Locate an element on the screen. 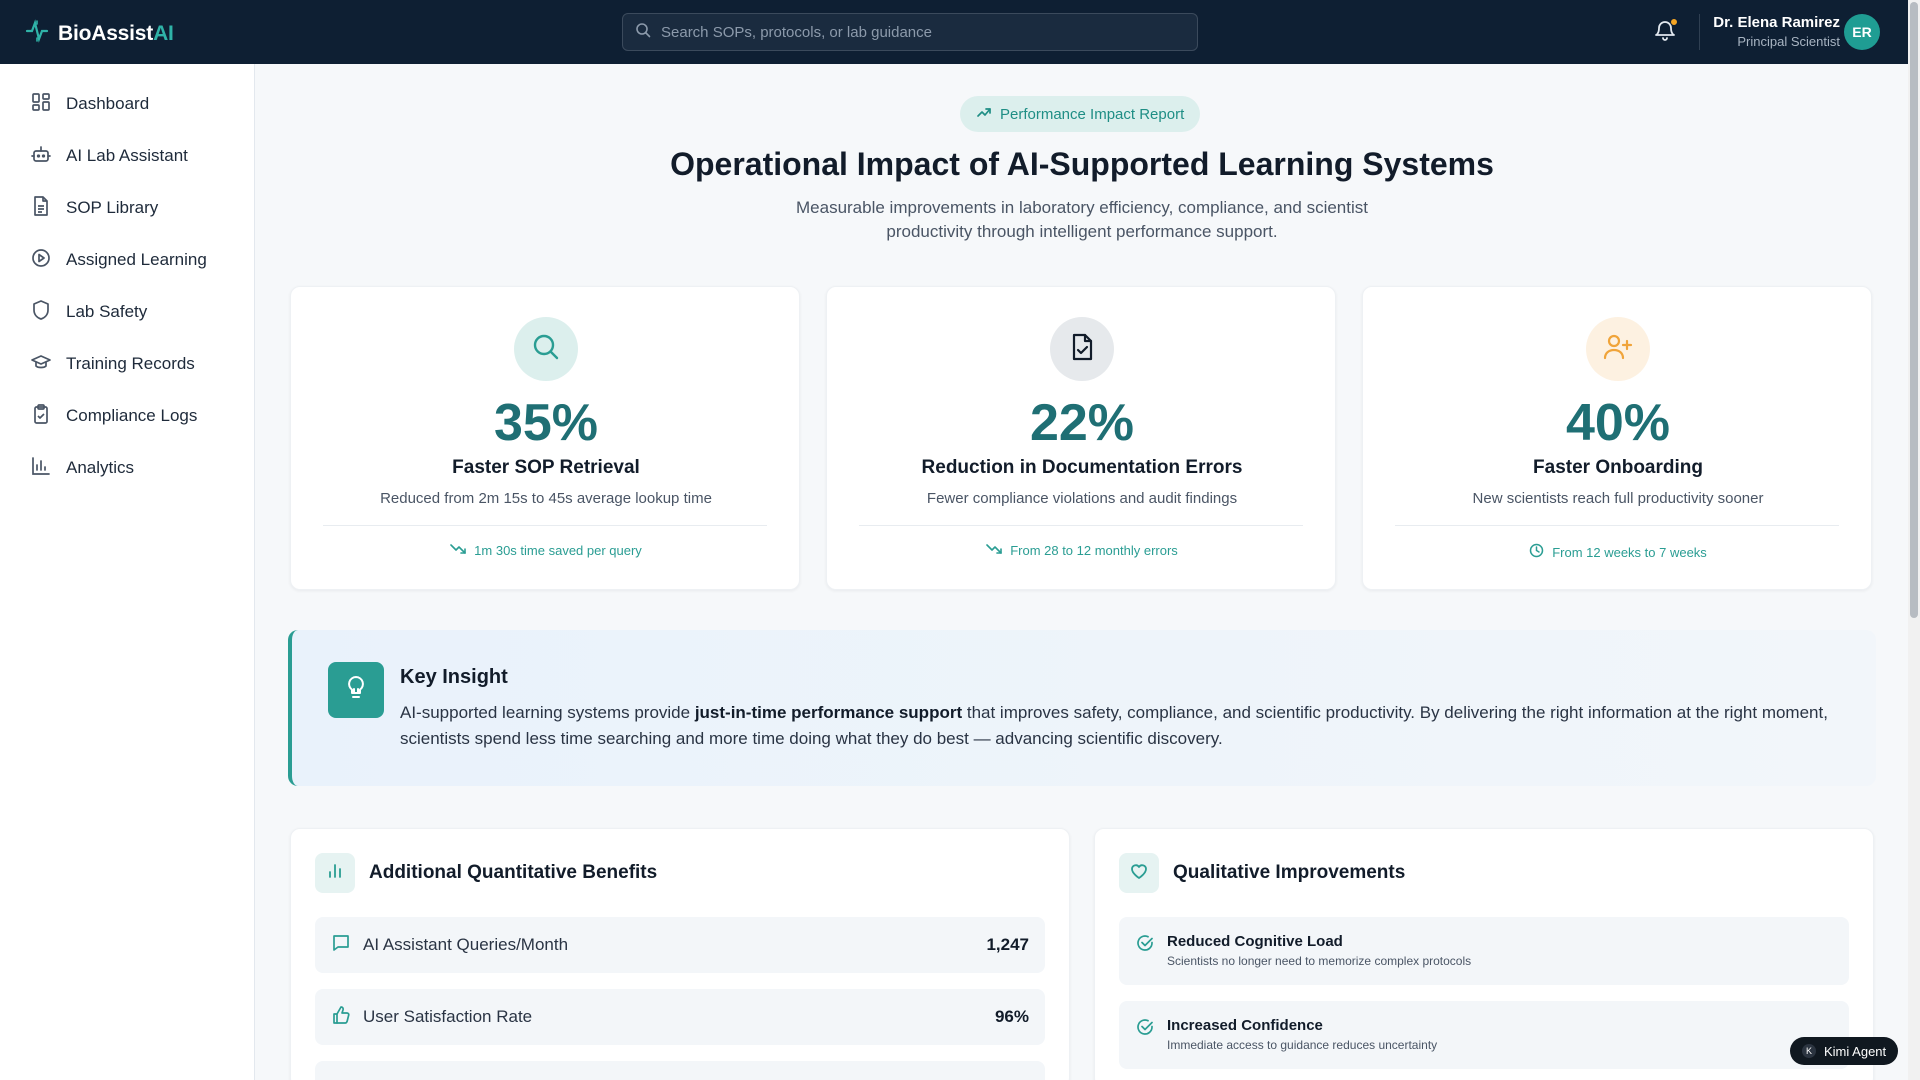 Image resolution: width=1920 pixels, height=1080 pixels. insight-icon-wrap is located at coordinates (356, 690).